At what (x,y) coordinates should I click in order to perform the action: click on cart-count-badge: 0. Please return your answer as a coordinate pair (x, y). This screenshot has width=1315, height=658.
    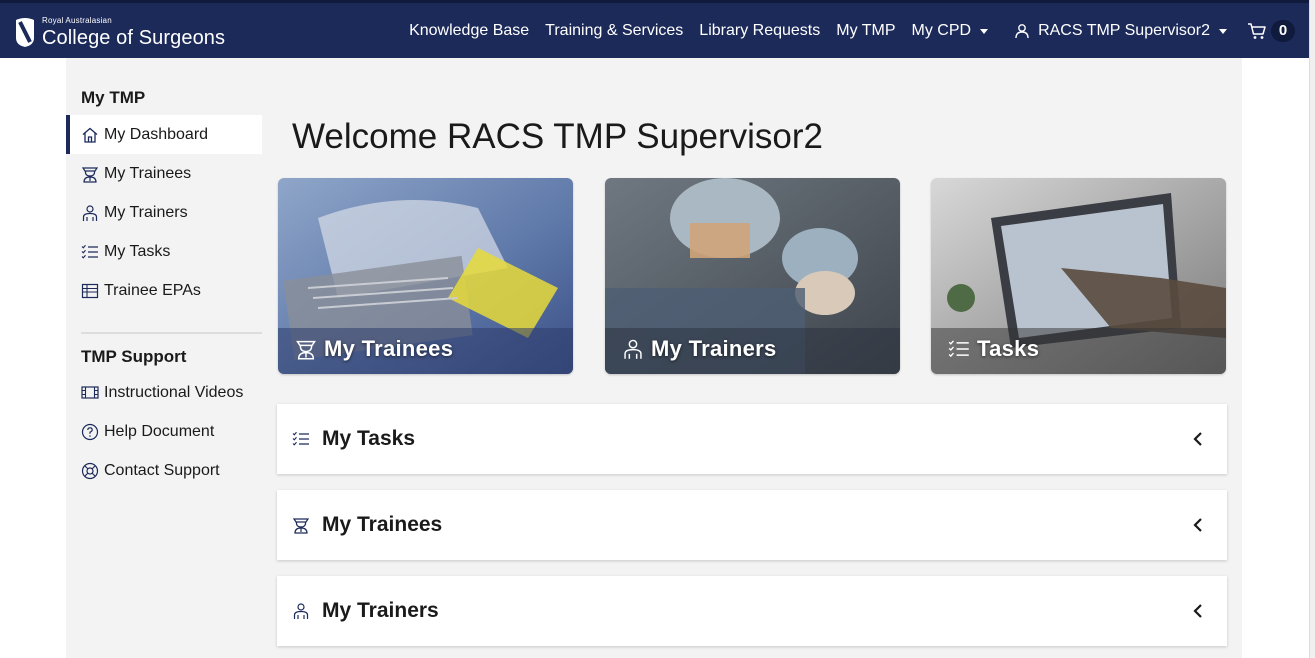
    Looking at the image, I should click on (1283, 30).